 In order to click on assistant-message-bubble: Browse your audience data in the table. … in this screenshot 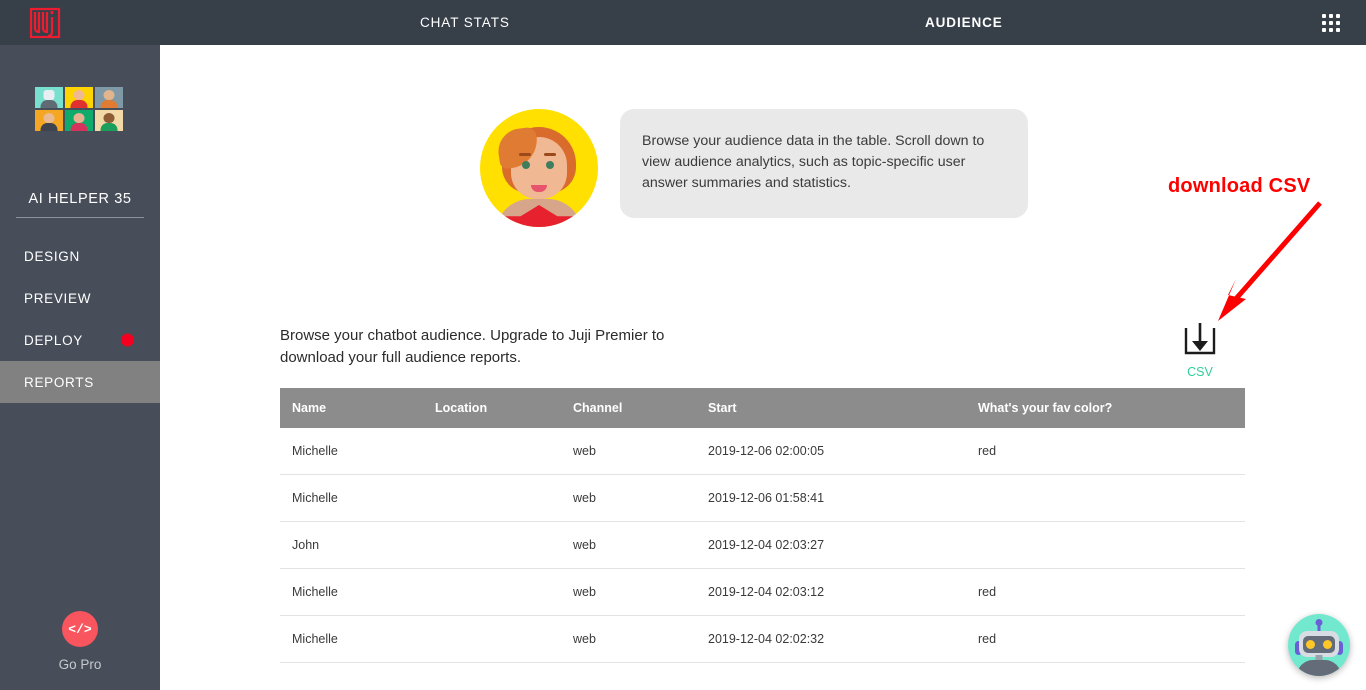, I will do `click(824, 163)`.